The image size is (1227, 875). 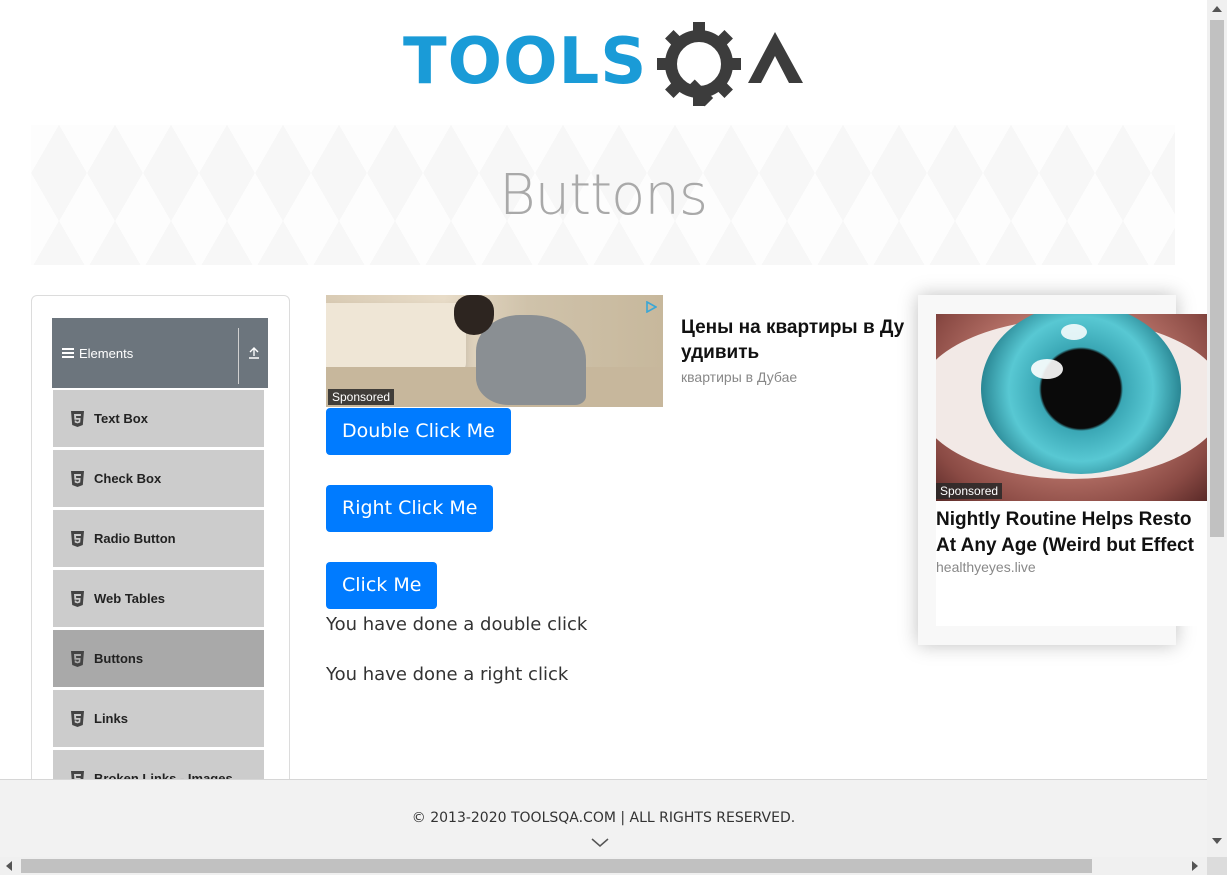 What do you see at coordinates (159, 658) in the screenshot?
I see `sidebar-item-buttons: Buttons` at bounding box center [159, 658].